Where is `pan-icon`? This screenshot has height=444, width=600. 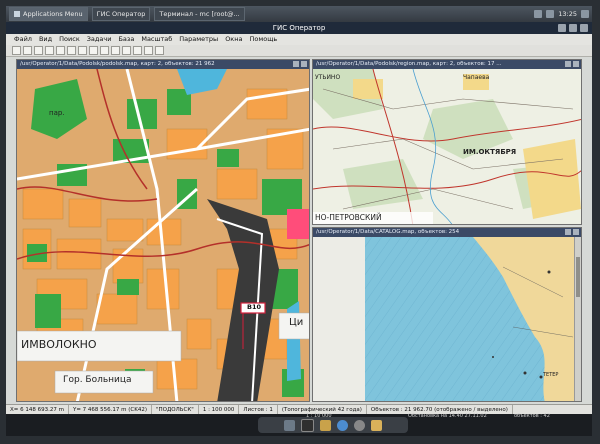
pan-icon is located at coordinates (71, 50).